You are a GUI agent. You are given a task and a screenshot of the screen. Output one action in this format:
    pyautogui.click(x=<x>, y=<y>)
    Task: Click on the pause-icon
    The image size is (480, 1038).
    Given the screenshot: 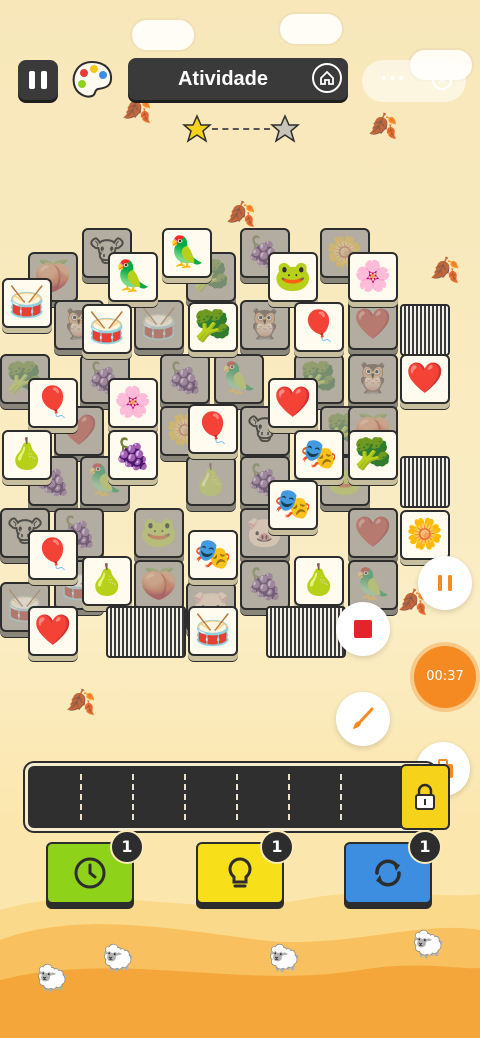 What is the action you would take?
    pyautogui.click(x=445, y=583)
    